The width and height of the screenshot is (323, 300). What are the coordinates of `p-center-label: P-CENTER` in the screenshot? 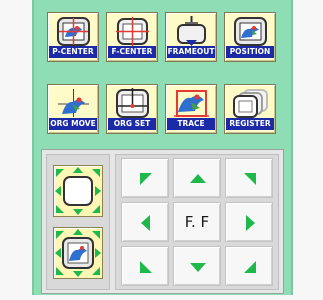 It's located at (73, 52).